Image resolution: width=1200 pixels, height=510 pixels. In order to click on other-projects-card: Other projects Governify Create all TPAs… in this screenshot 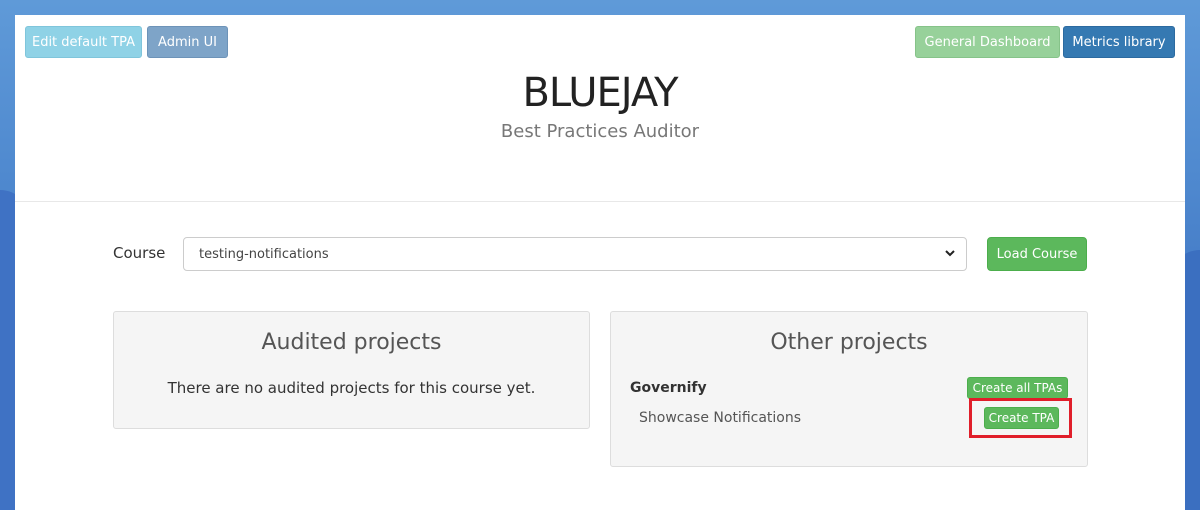, I will do `click(849, 389)`.